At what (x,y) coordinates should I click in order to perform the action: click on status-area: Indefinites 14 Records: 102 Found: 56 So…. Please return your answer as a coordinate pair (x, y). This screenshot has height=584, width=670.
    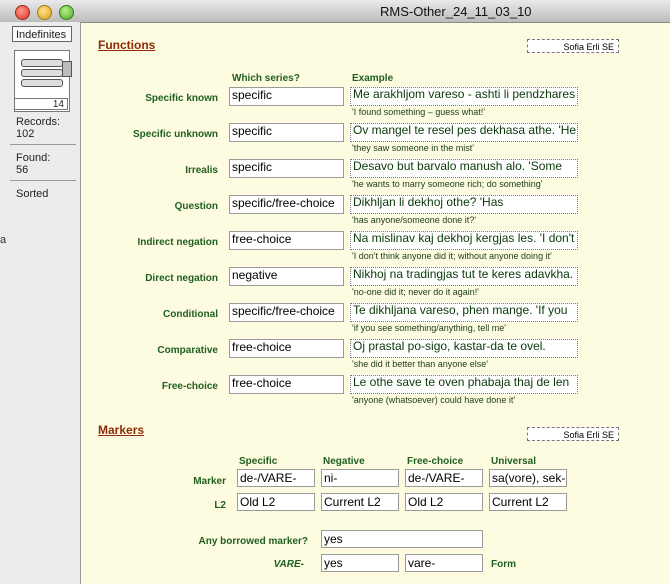
    Looking at the image, I should click on (40, 303).